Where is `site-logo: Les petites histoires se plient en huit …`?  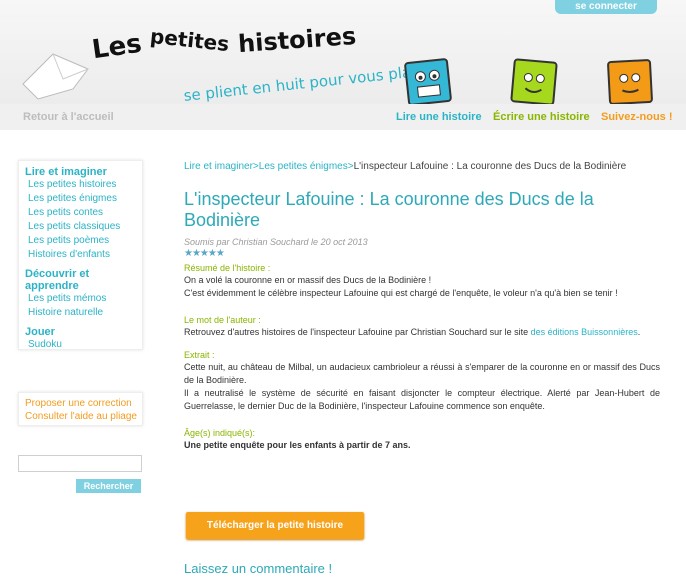 site-logo: Les petites histoires se plient en huit … is located at coordinates (224, 63).